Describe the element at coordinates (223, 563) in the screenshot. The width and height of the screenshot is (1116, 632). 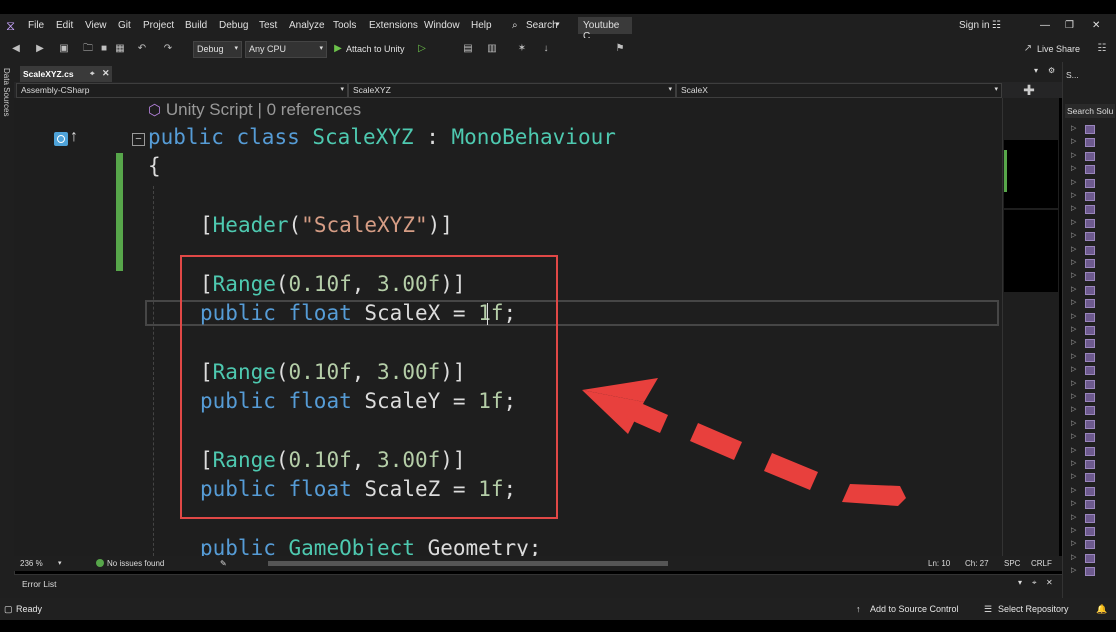
I see `brush-icon: ✎` at that location.